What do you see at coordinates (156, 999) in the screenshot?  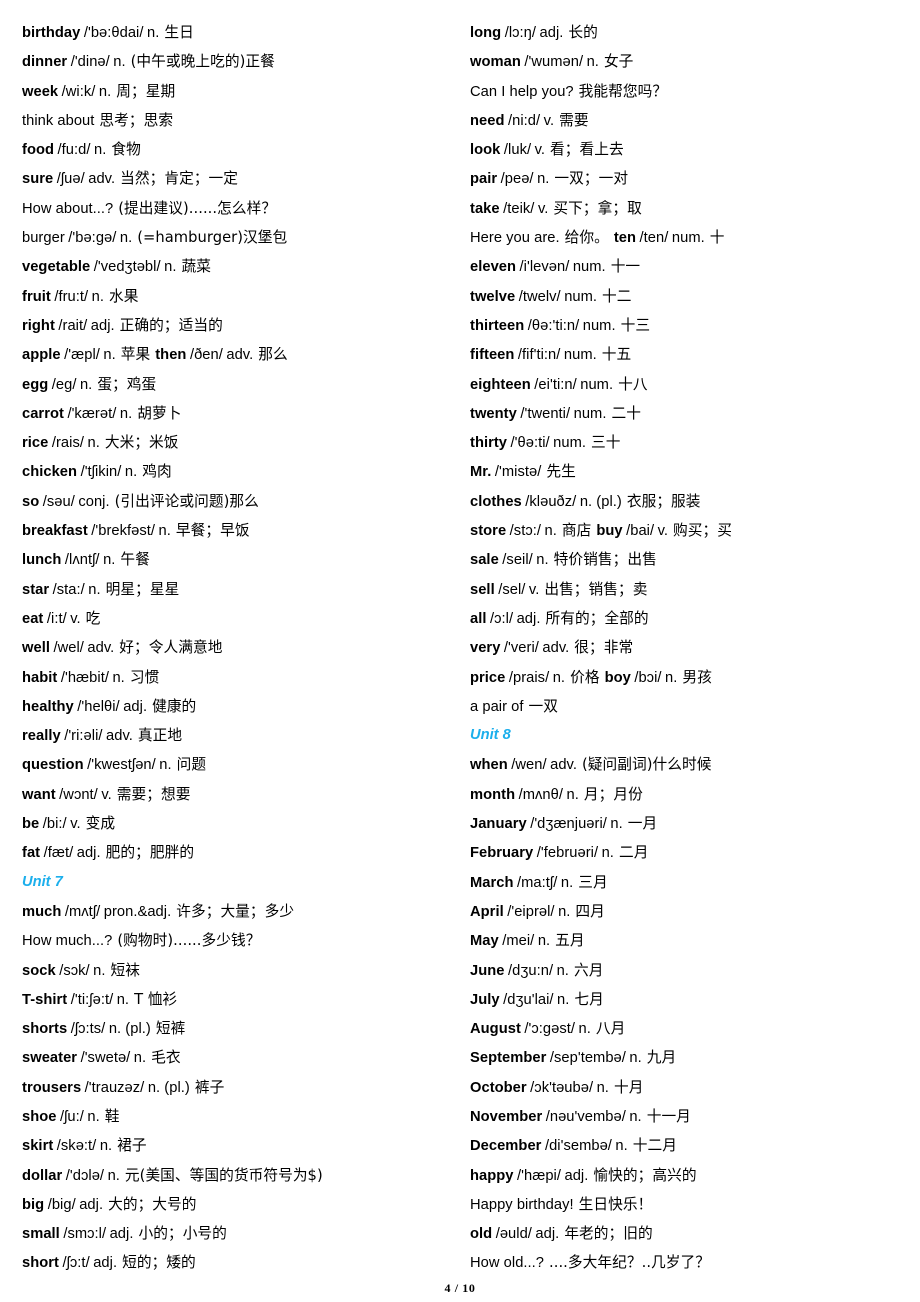 I see `entry-chinese-gloss: T 恤衫` at bounding box center [156, 999].